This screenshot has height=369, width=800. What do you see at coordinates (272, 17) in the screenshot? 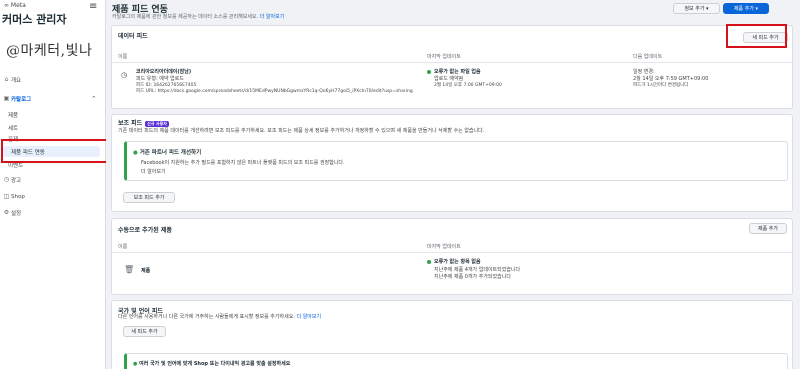
I see `learn-more-link: 더 알아보기` at bounding box center [272, 17].